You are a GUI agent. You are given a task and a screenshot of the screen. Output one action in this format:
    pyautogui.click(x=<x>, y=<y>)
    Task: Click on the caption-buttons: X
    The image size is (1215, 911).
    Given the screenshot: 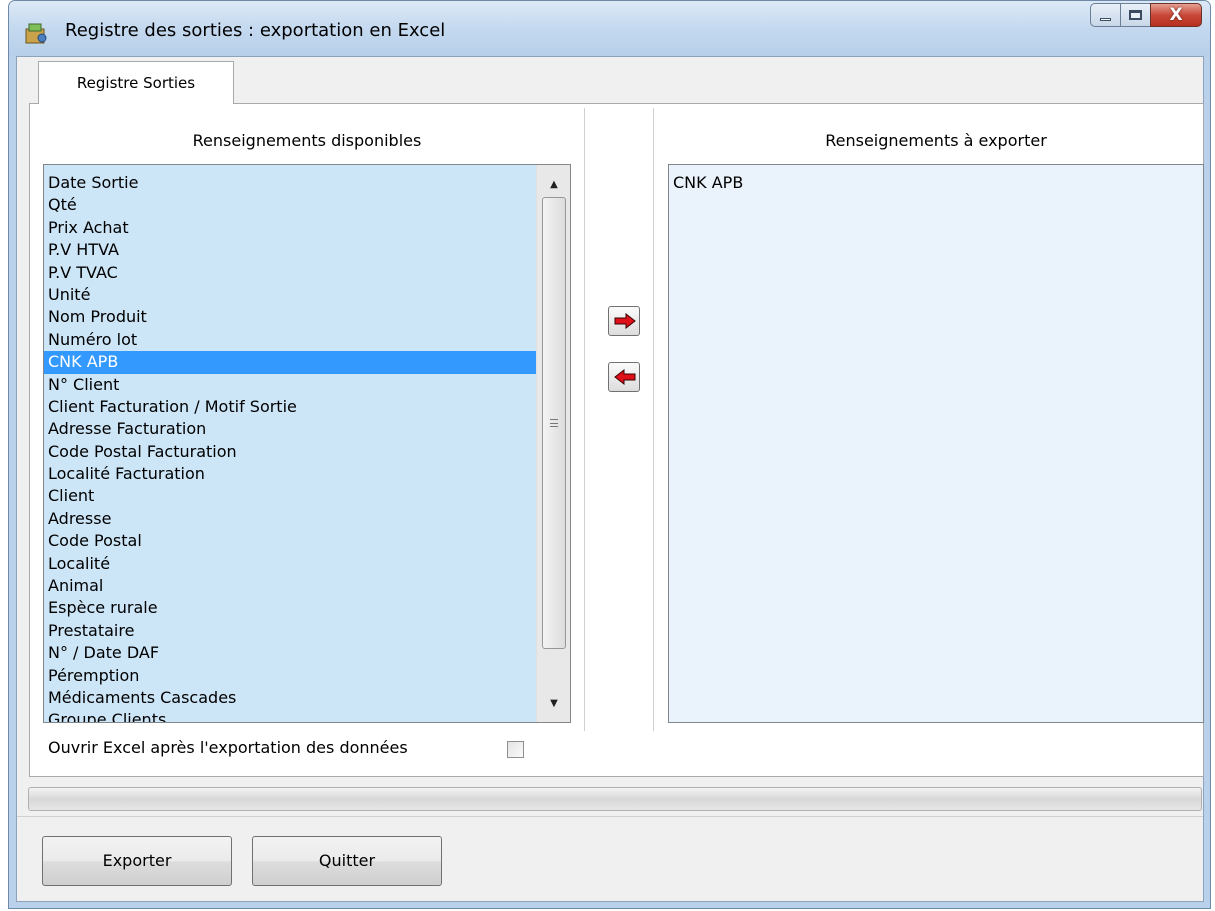 What is the action you would take?
    pyautogui.click(x=1146, y=15)
    